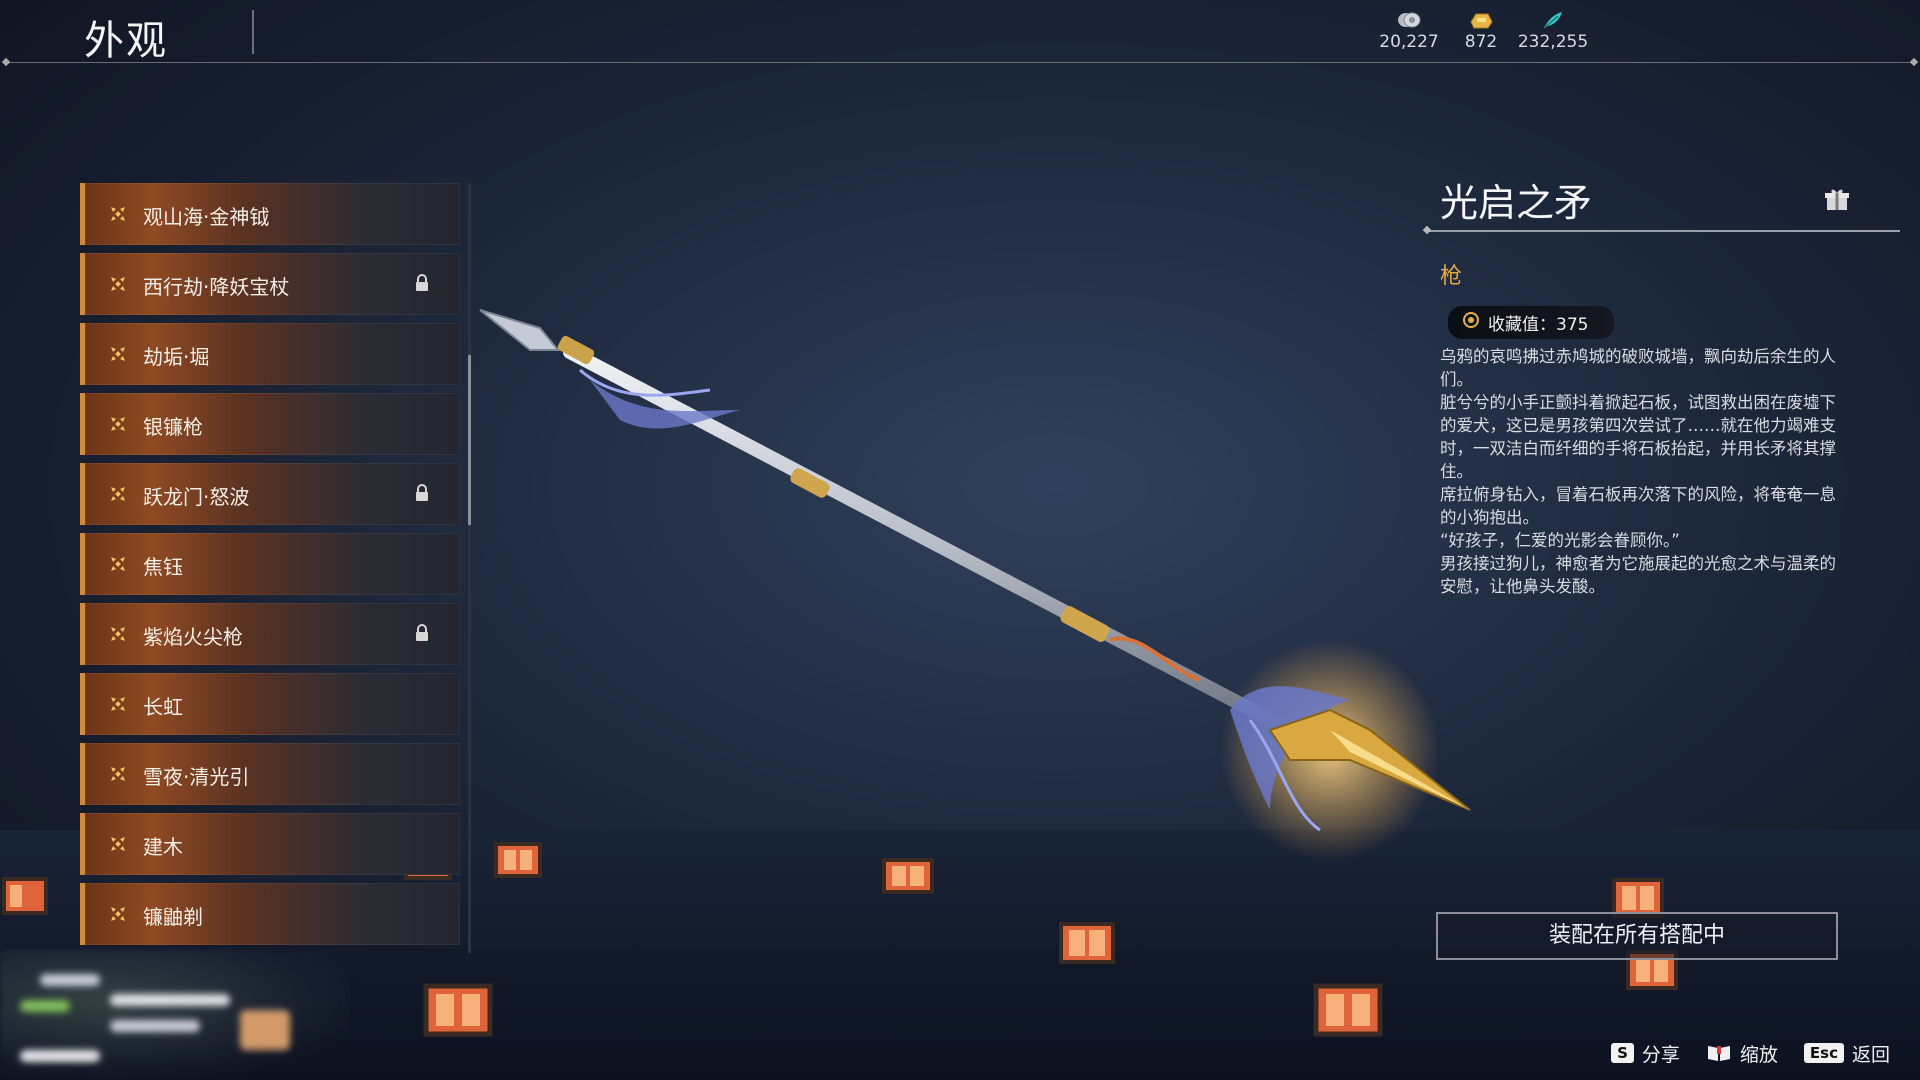 The width and height of the screenshot is (1920, 1080). What do you see at coordinates (1823, 1053) in the screenshot?
I see `key-esc: Esc` at bounding box center [1823, 1053].